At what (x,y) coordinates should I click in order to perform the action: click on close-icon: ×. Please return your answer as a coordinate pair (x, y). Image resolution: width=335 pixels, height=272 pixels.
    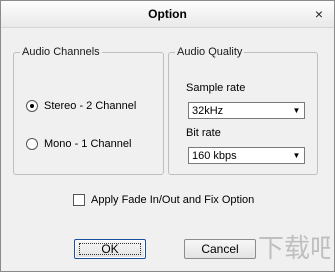
    Looking at the image, I should click on (319, 14).